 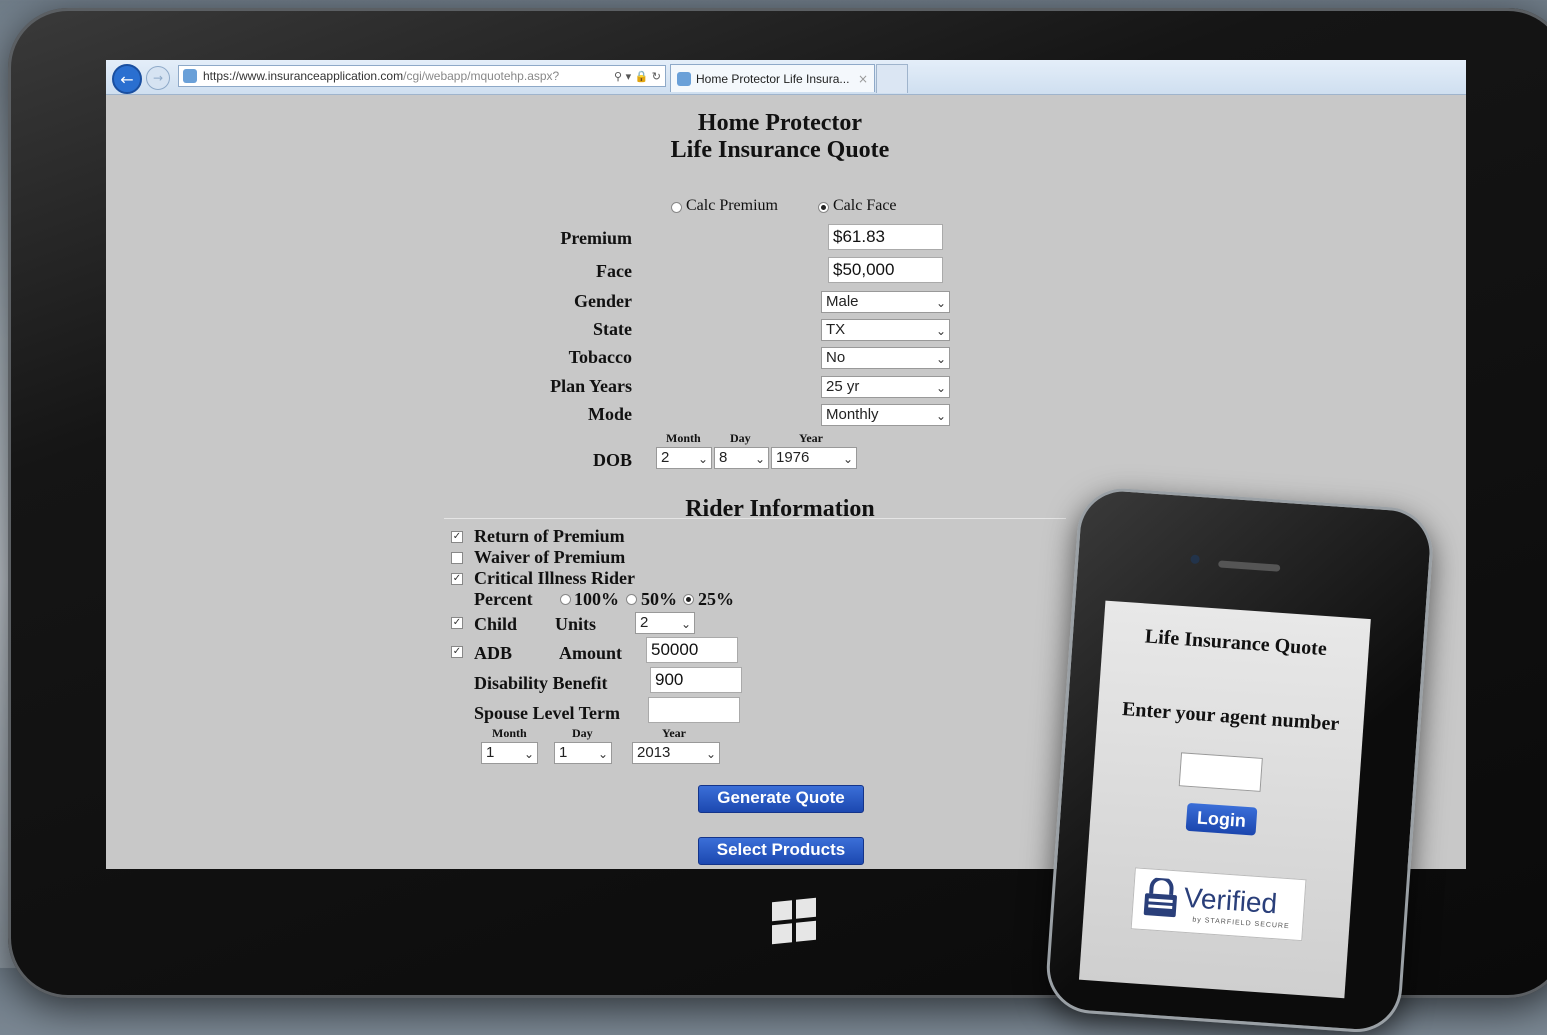 I want to click on percent-25-label: 25%, so click(x=716, y=599).